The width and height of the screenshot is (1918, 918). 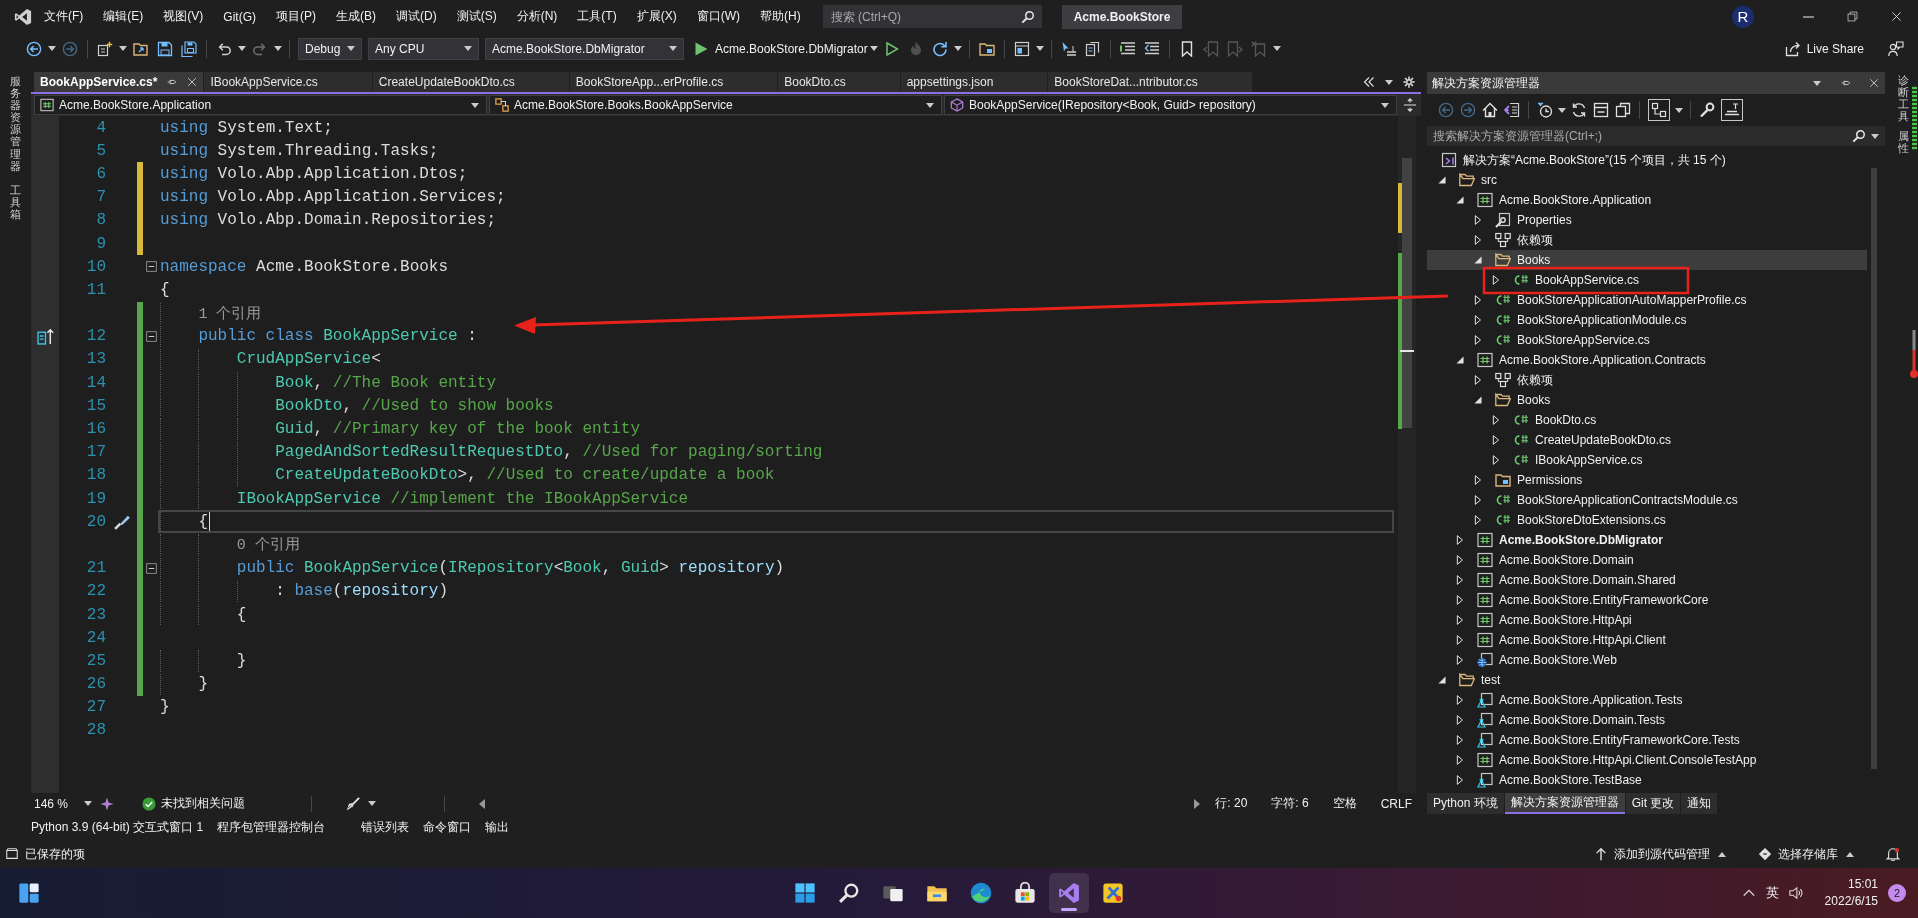 I want to click on tree-item: Acme.BookStore.Domain.Tests, so click(x=1647, y=720).